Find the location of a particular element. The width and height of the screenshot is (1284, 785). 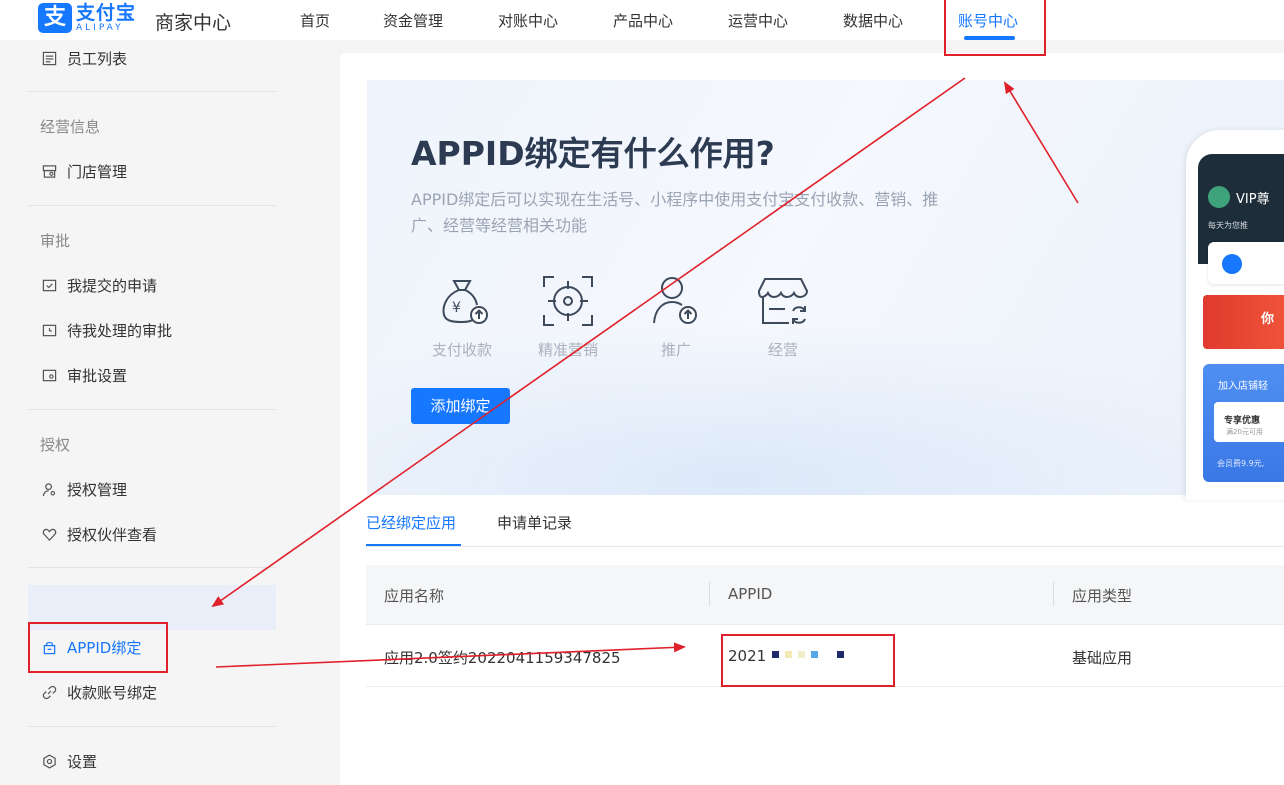

alipay-logo: 支 支付宝 ALIPAY is located at coordinates (87, 18).